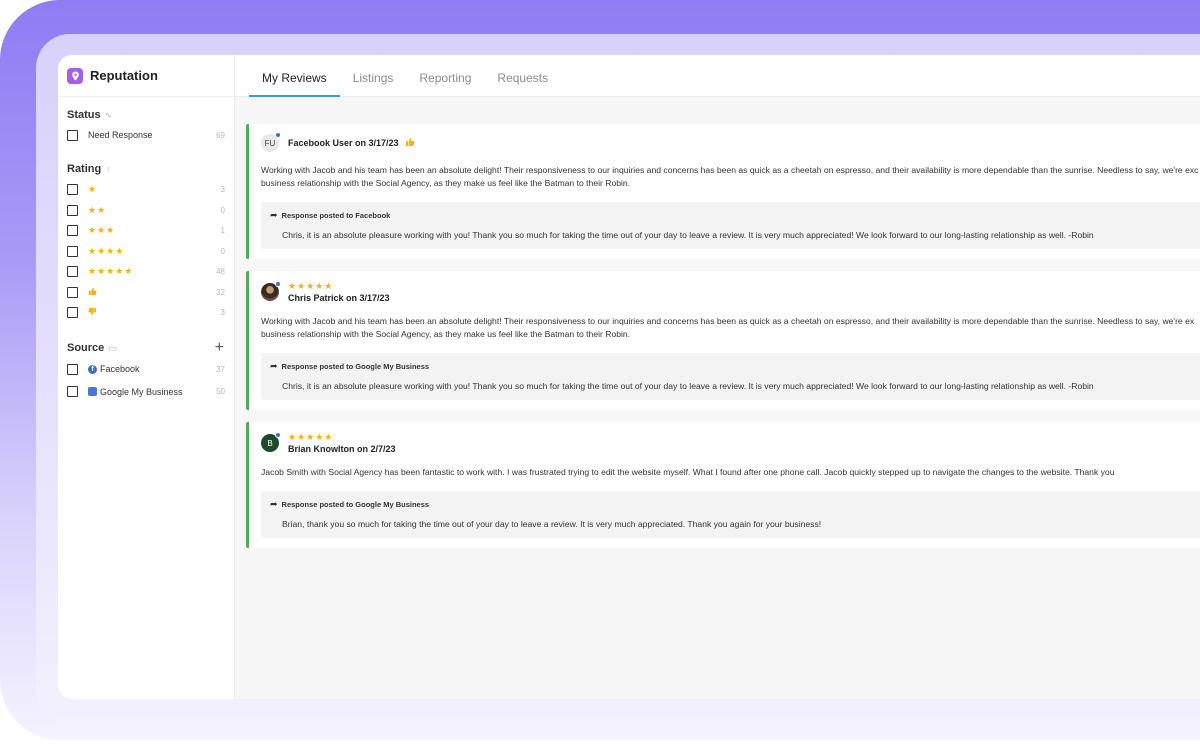 Image resolution: width=1200 pixels, height=747 pixels. Describe the element at coordinates (146, 251) in the screenshot. I see `filter-rating-4: ★★★★ 0` at that location.